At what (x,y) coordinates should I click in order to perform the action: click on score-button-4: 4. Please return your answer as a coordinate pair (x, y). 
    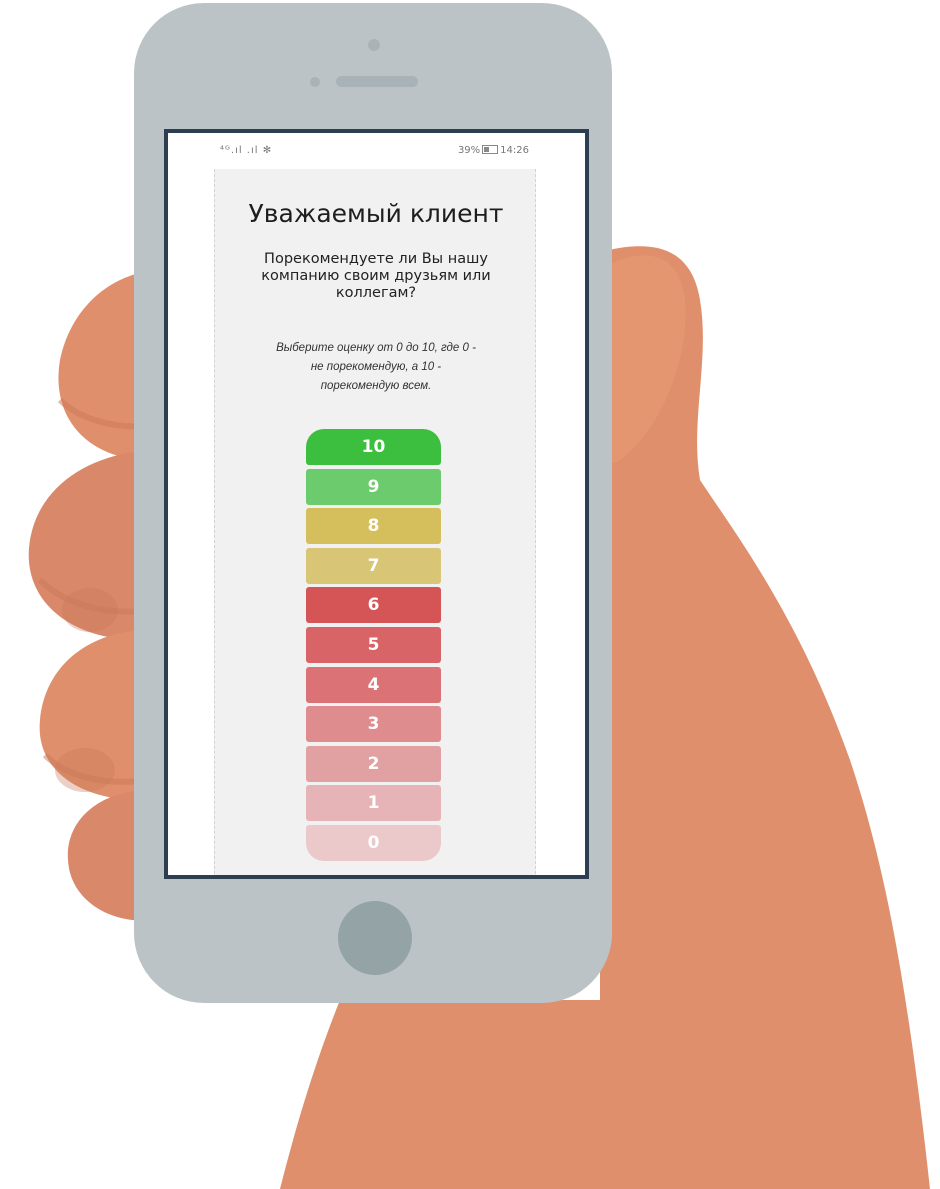
    Looking at the image, I should click on (373, 684).